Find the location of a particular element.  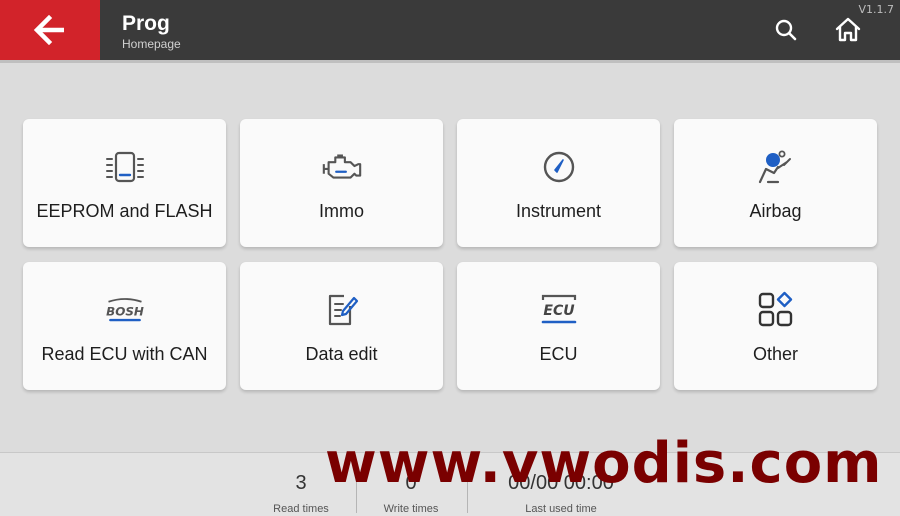

module-label: Immo is located at coordinates (341, 211).